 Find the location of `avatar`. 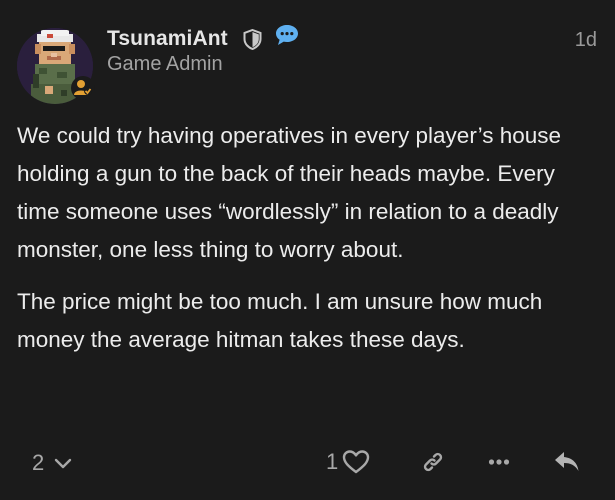

avatar is located at coordinates (56, 66).